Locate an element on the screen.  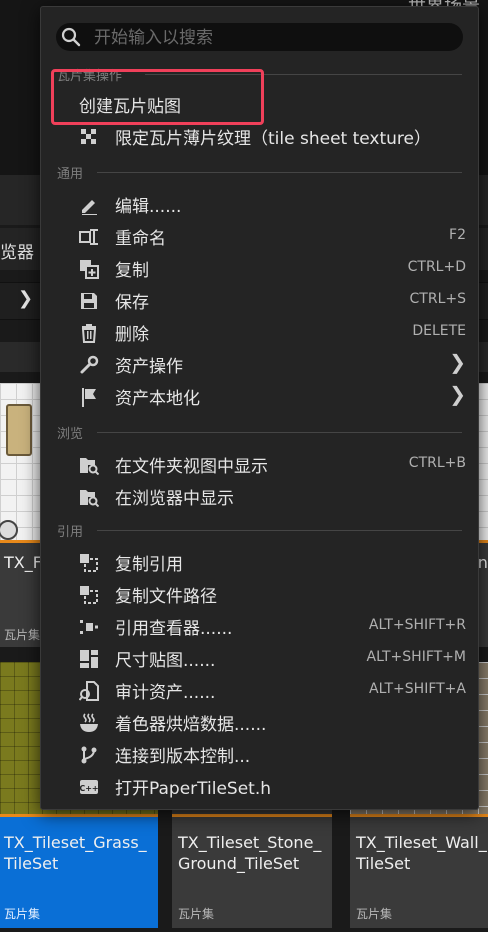
content-browser-tab-label: 览器 is located at coordinates (17, 250).